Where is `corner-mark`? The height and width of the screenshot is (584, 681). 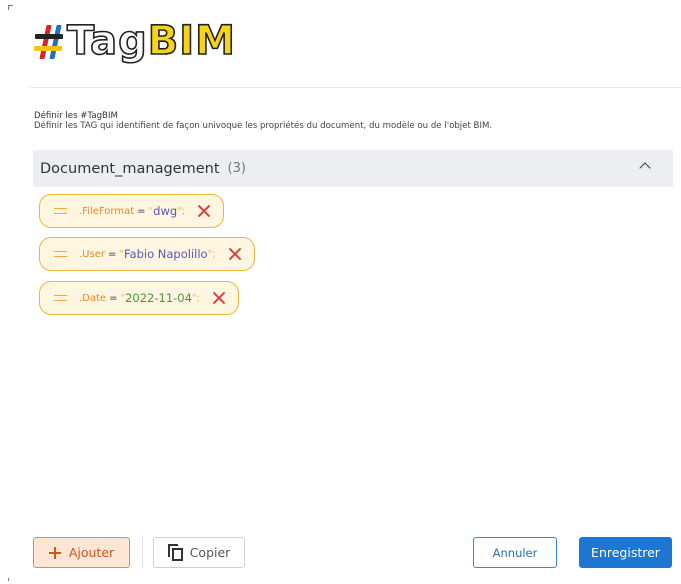
corner-mark is located at coordinates (10, 7).